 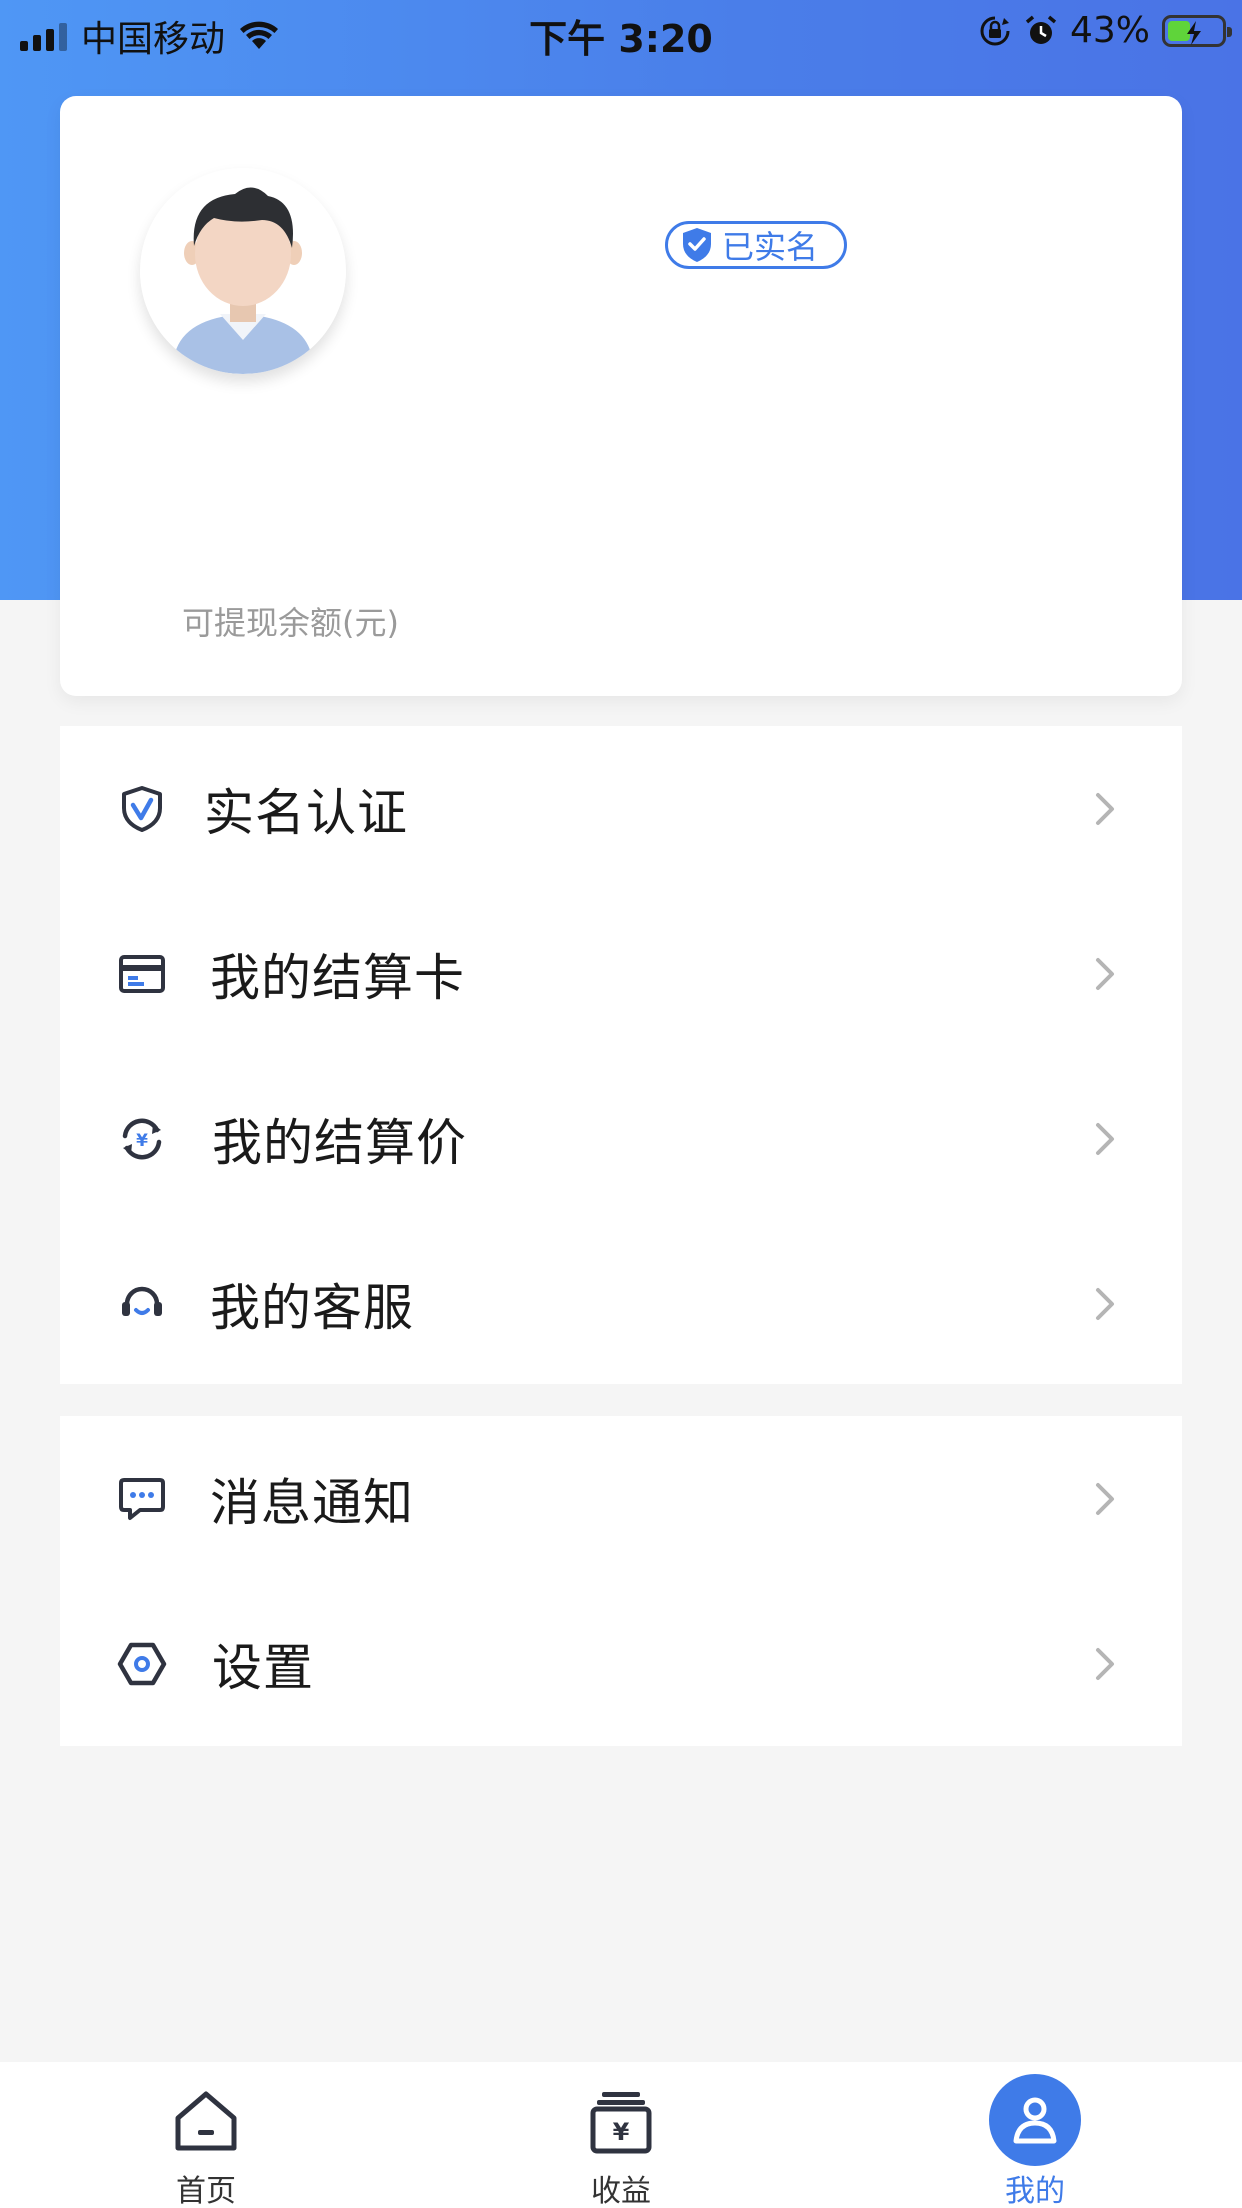 I want to click on menu-item-label: 消息通知, so click(x=312, y=1502).